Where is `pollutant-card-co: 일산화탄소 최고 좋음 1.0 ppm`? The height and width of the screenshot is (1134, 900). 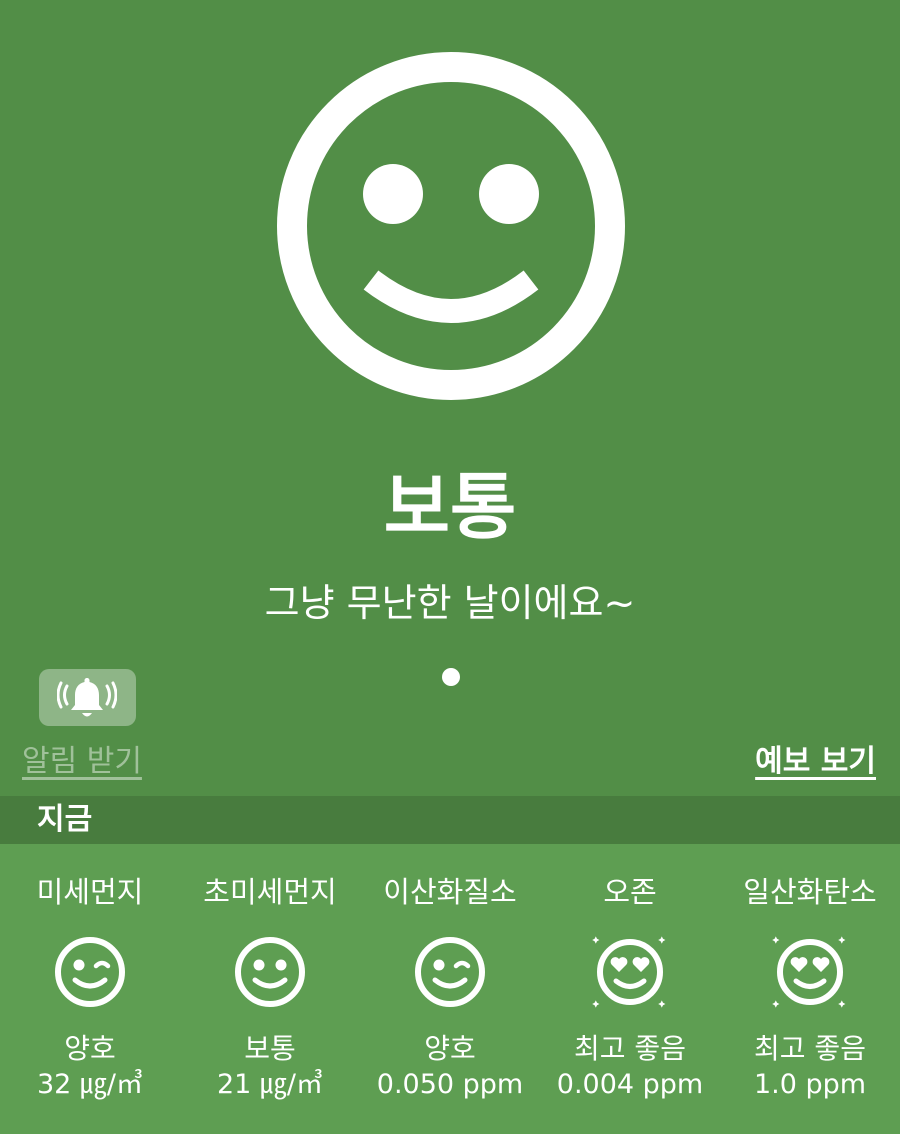
pollutant-card-co: 일산화탄소 최고 좋음 1.0 ppm is located at coordinates (810, 989).